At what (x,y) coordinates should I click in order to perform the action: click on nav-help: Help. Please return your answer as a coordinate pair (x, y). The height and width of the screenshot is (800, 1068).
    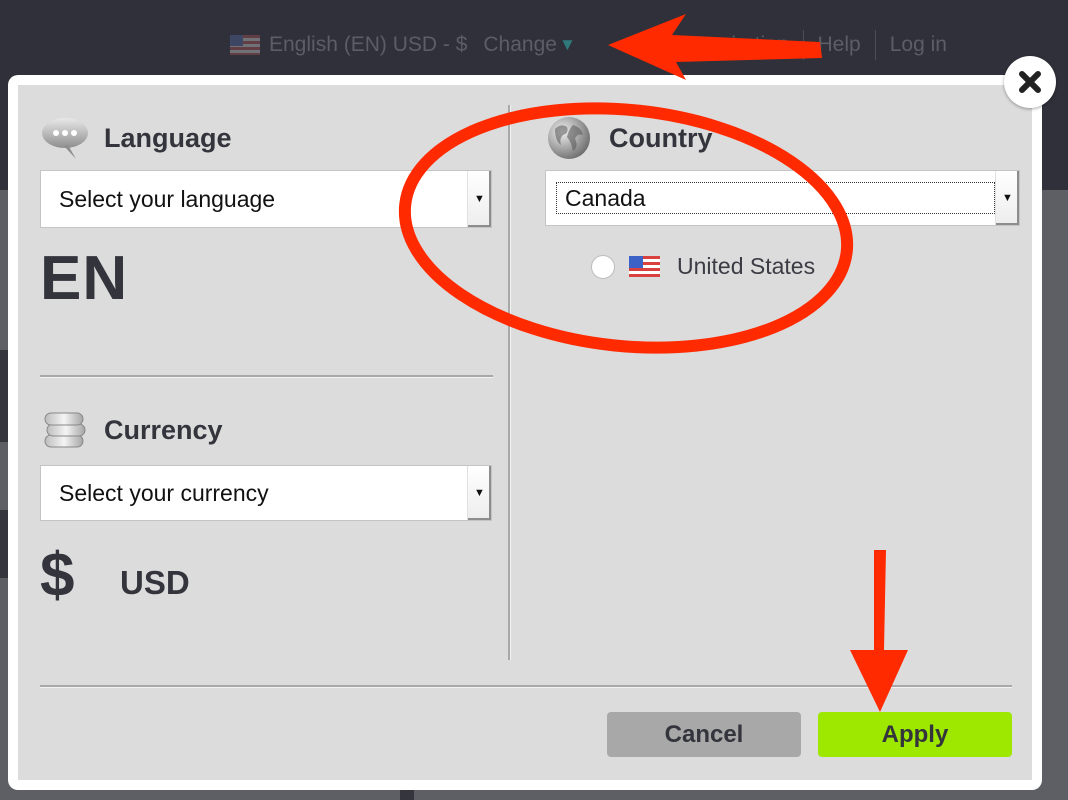
    Looking at the image, I should click on (839, 45).